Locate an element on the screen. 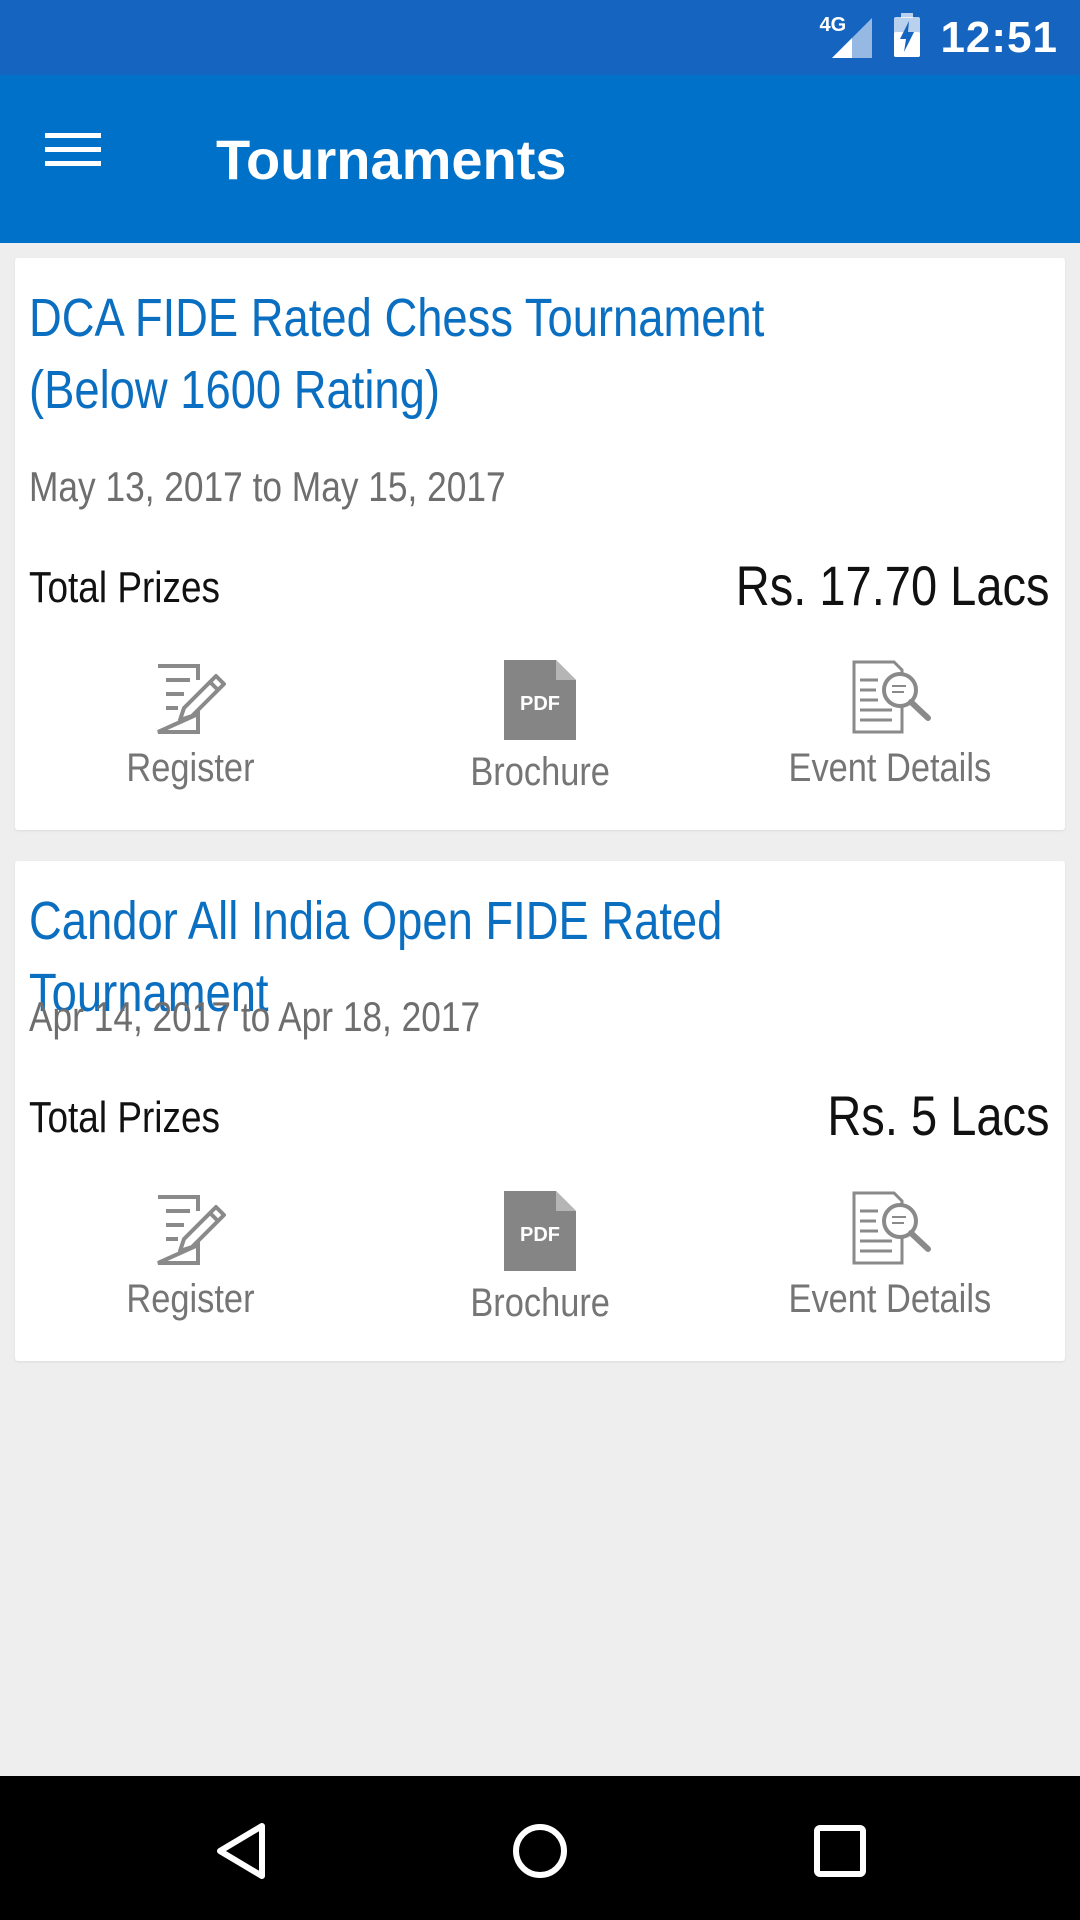 Image resolution: width=1080 pixels, height=1920 pixels. status-icons: 4G 12:51 is located at coordinates (938, 37).